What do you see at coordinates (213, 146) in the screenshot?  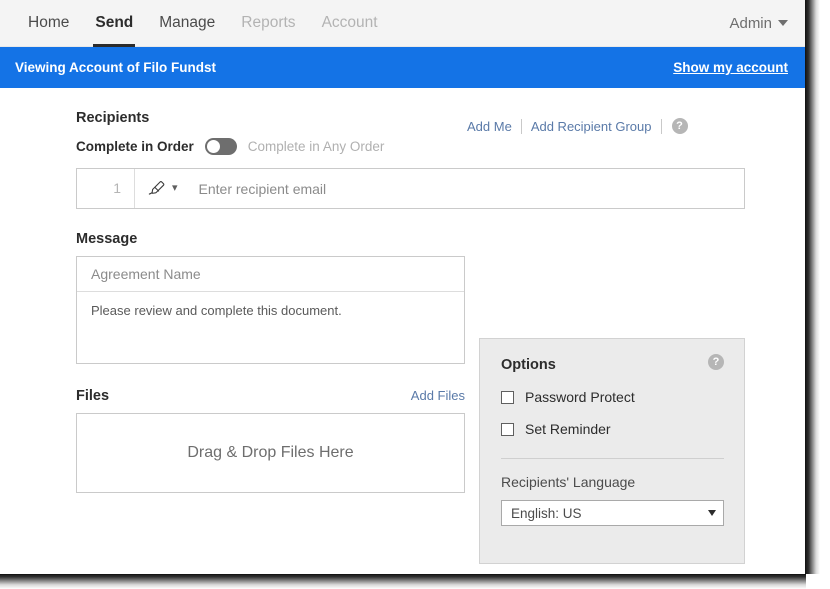 I see `toggle-knob` at bounding box center [213, 146].